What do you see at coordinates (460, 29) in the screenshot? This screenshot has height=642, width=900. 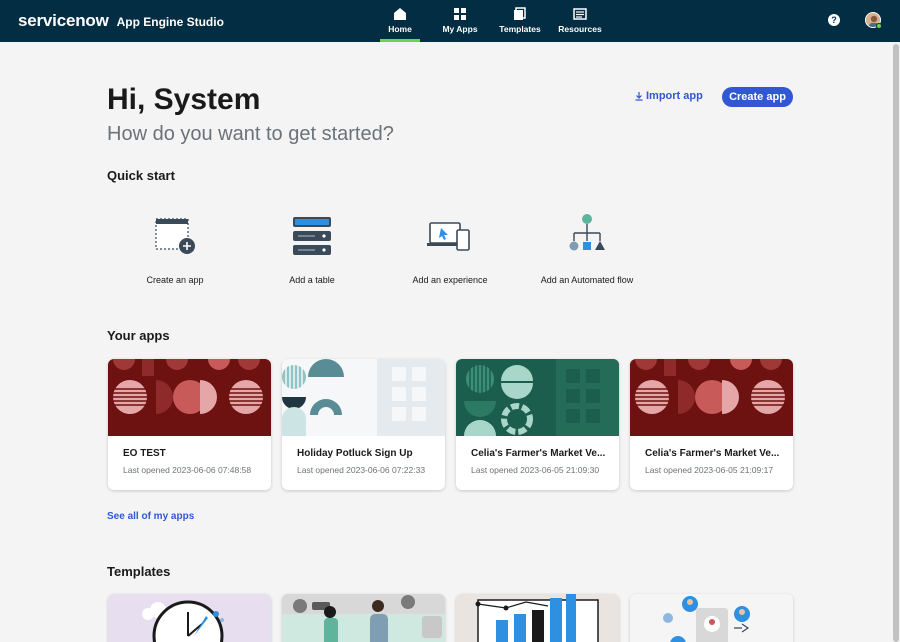 I see `nav-my-apps-label: My Apps` at bounding box center [460, 29].